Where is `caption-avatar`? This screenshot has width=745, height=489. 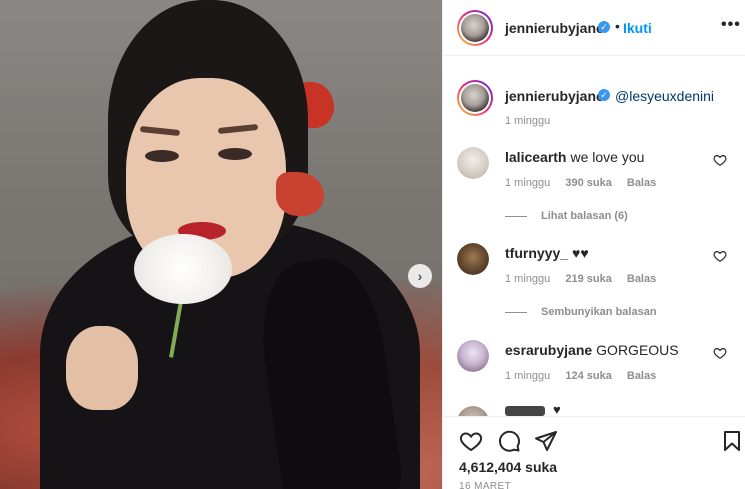
caption-avatar is located at coordinates (475, 98).